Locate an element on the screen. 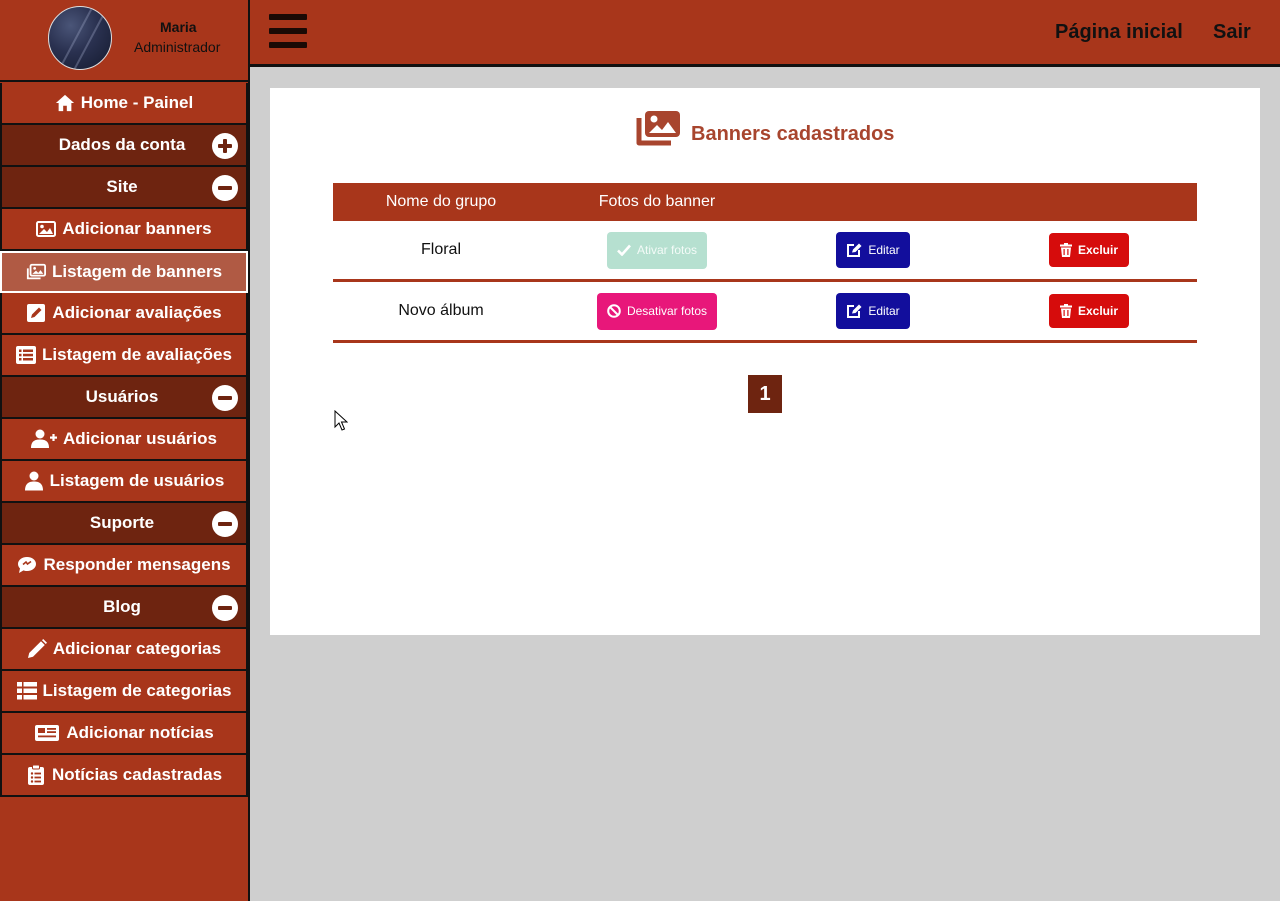 This screenshot has width=1280, height=901. sidebar-section-users: Usuários is located at coordinates (124, 398).